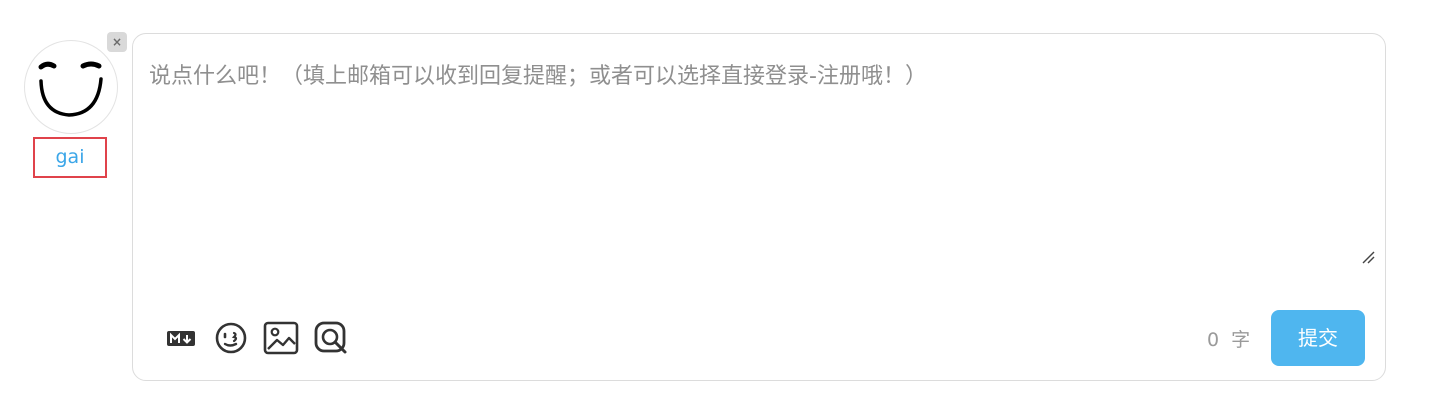 This screenshot has width=1432, height=414. Describe the element at coordinates (70, 157) in the screenshot. I see `username-label: gai` at that location.